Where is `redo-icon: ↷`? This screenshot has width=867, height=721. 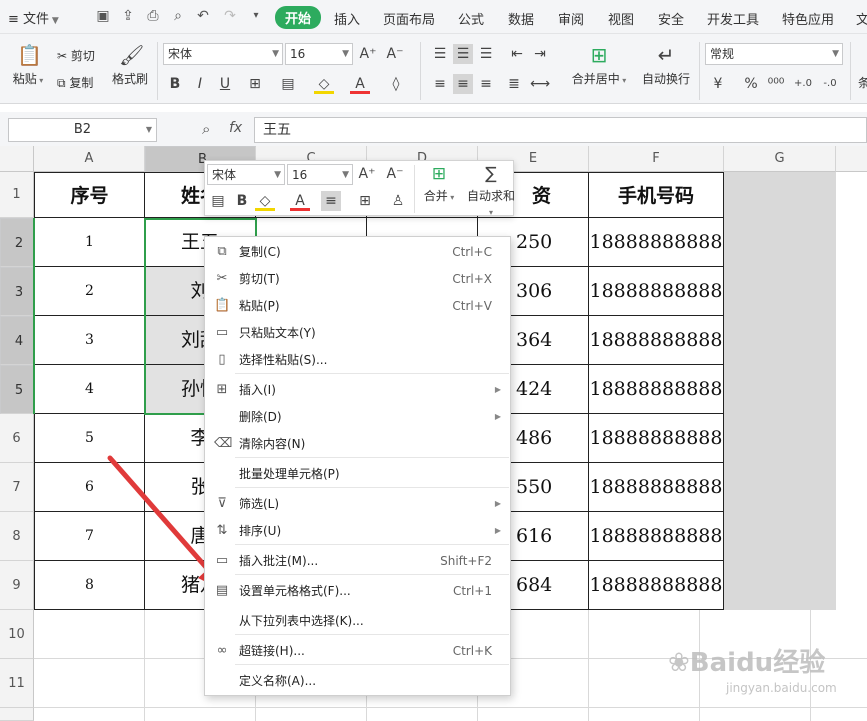 redo-icon: ↷ is located at coordinates (230, 16).